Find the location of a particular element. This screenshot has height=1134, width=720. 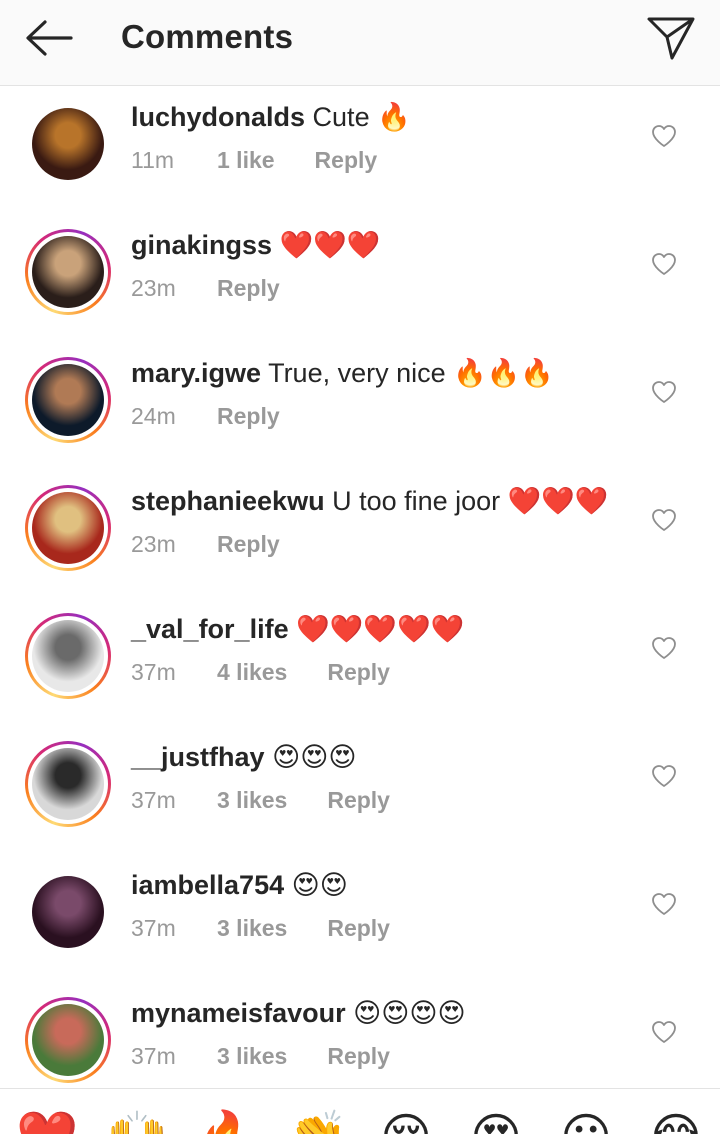

quick-reaction: 🙌 is located at coordinates (137, 1120).